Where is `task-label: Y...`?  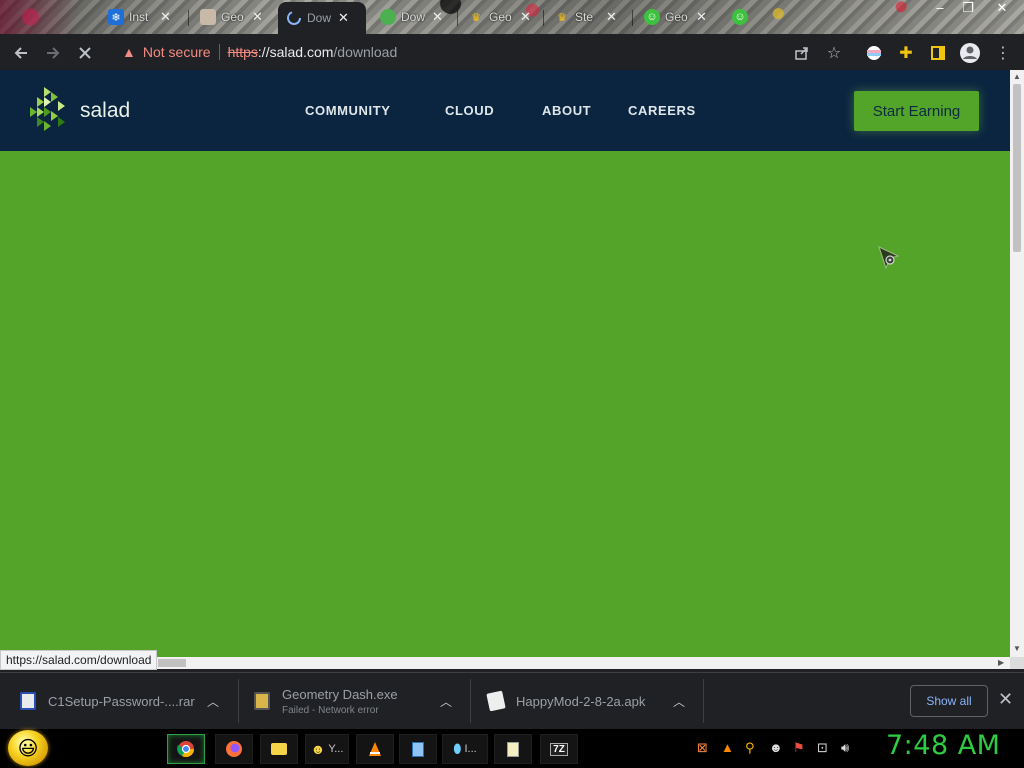
task-label: Y... is located at coordinates (336, 749).